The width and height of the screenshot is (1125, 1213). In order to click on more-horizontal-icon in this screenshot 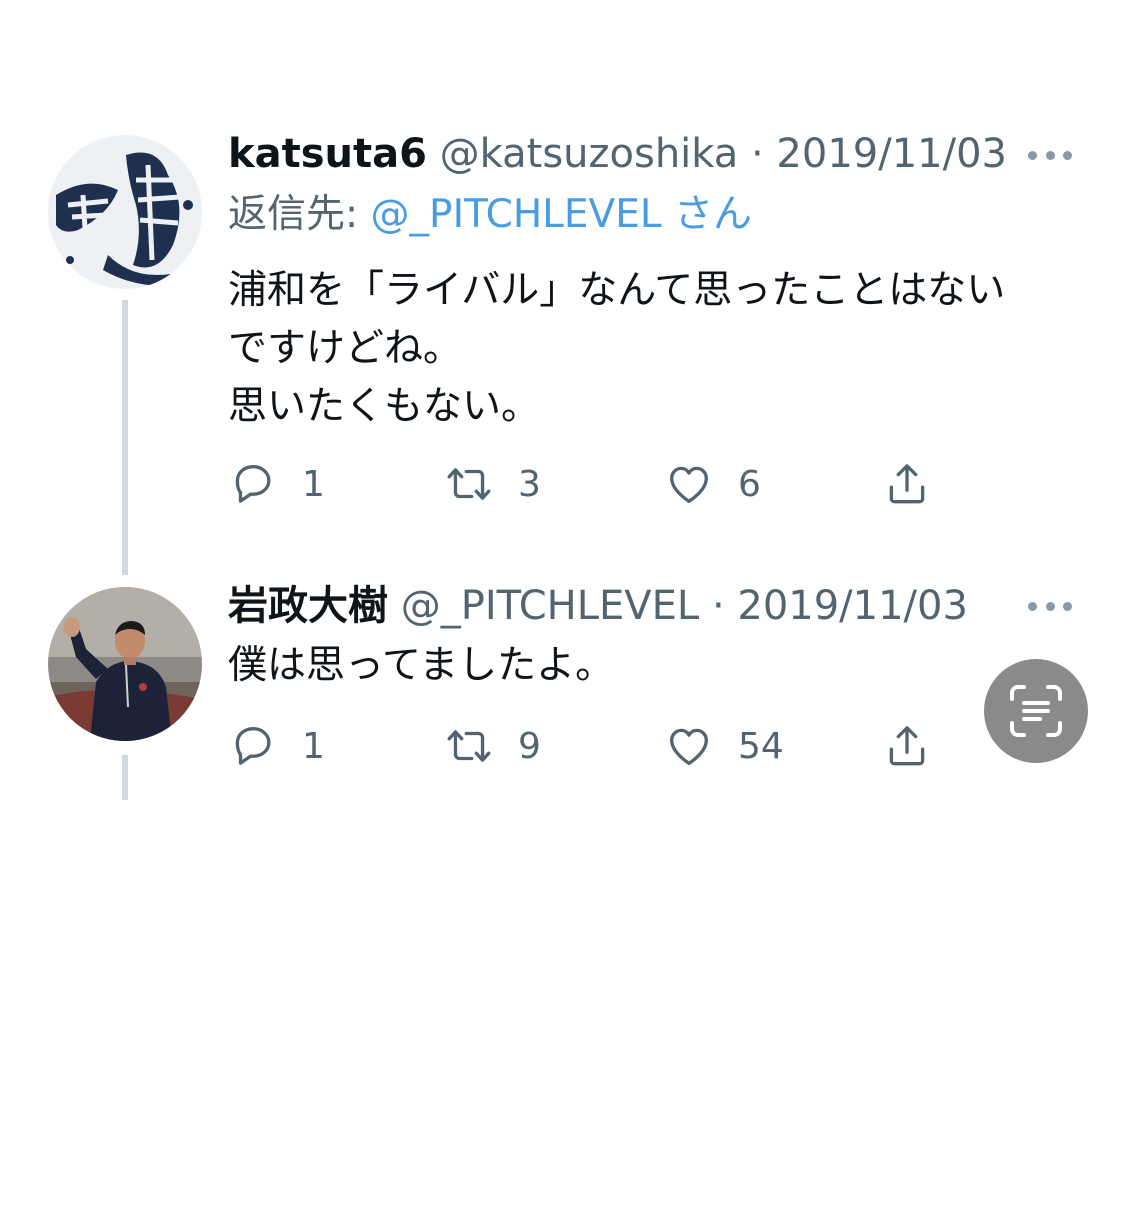, I will do `click(1050, 606)`.